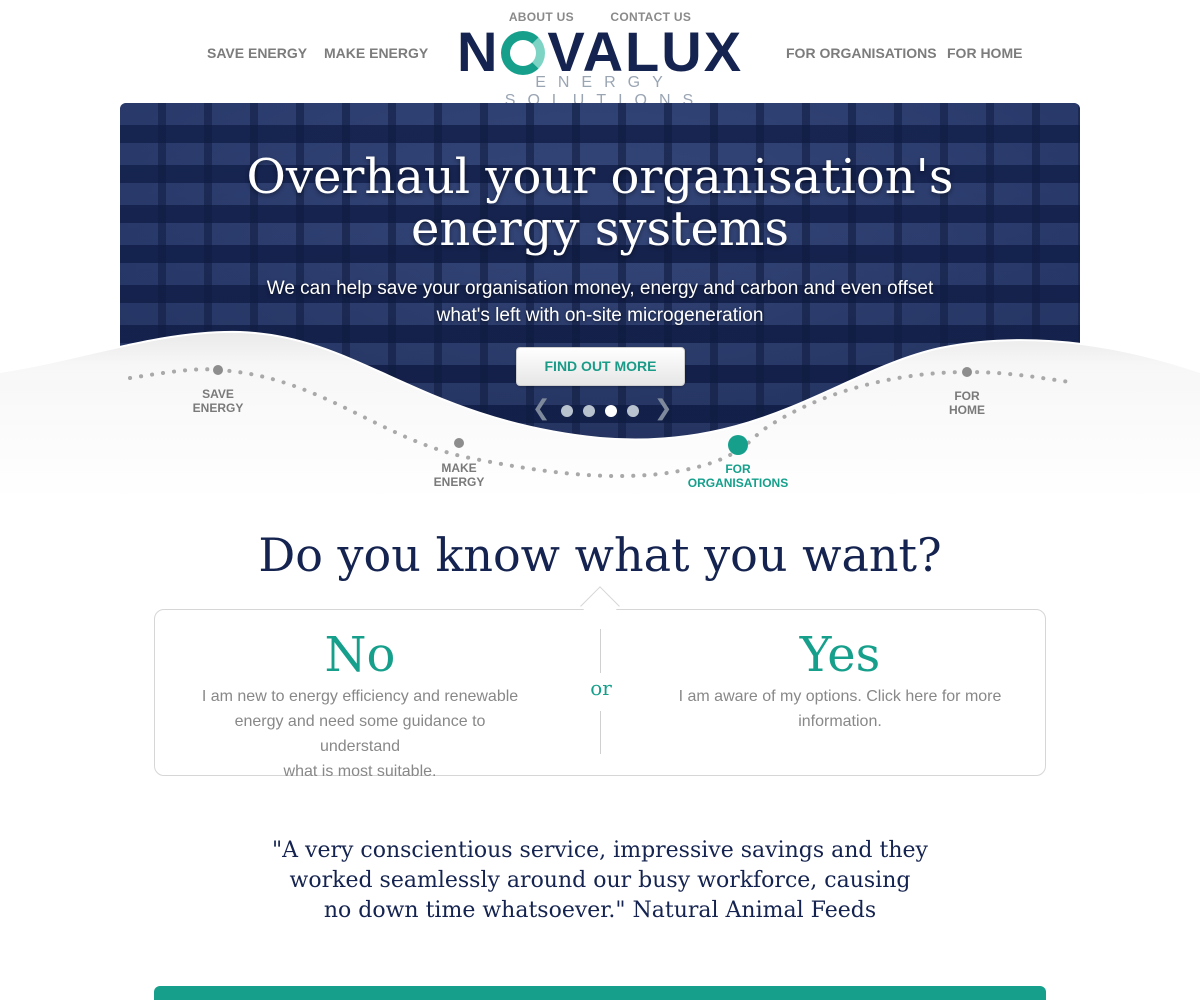 The image size is (1200, 1000). I want to click on wave-label-for-organisations: FOR ORGANISATIONS, so click(738, 476).